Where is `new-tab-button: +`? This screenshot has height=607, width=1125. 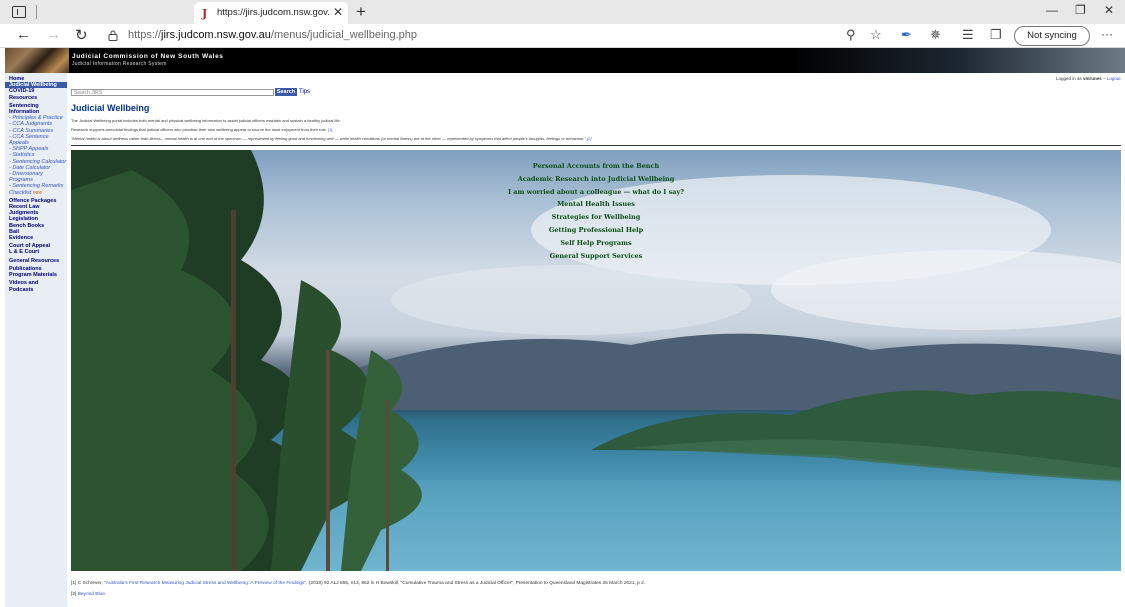
new-tab-button: + is located at coordinates (361, 12).